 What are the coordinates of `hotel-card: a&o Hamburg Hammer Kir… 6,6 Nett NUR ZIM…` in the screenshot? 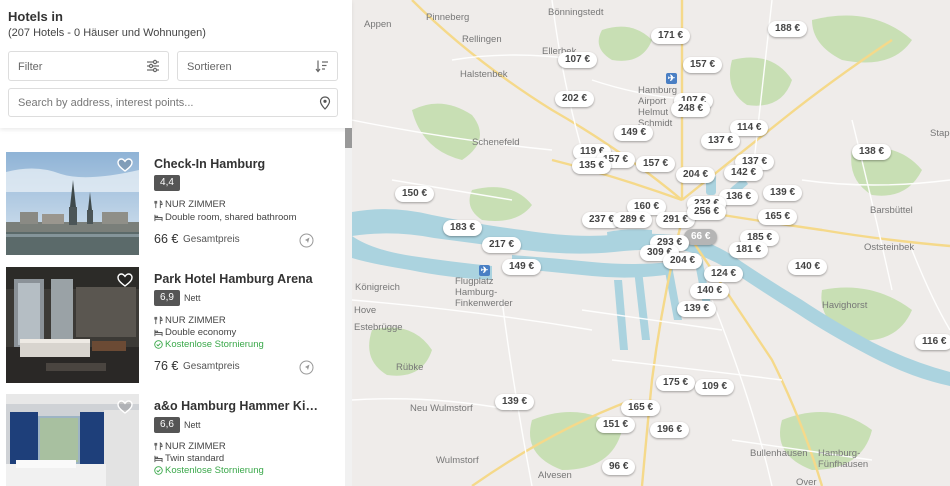 It's located at (174, 440).